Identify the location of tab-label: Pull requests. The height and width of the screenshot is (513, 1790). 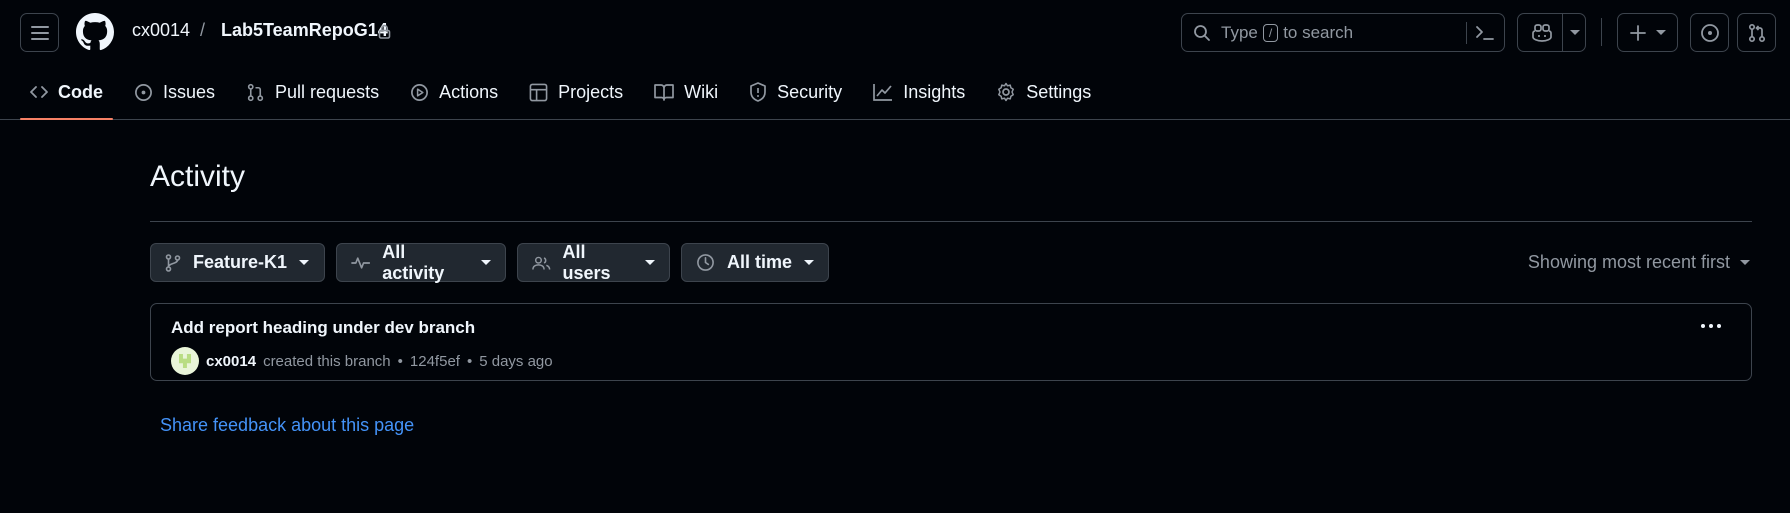
(327, 91).